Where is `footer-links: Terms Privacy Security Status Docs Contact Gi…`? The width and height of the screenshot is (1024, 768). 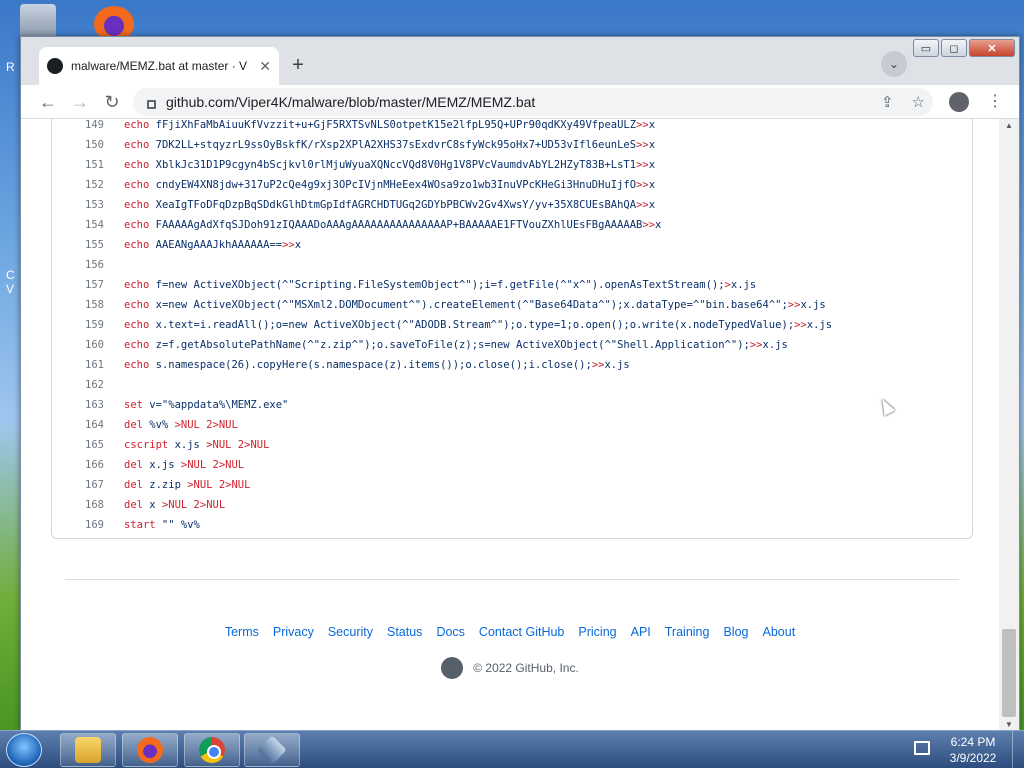 footer-links: Terms Privacy Security Status Docs Contact Gi… is located at coordinates (510, 632).